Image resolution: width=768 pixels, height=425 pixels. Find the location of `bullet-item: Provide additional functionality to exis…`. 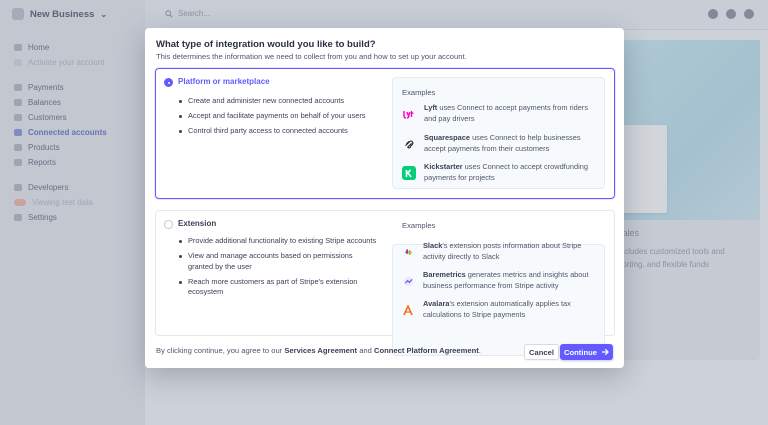

bullet-item: Provide additional functionality to exis… is located at coordinates (283, 241).